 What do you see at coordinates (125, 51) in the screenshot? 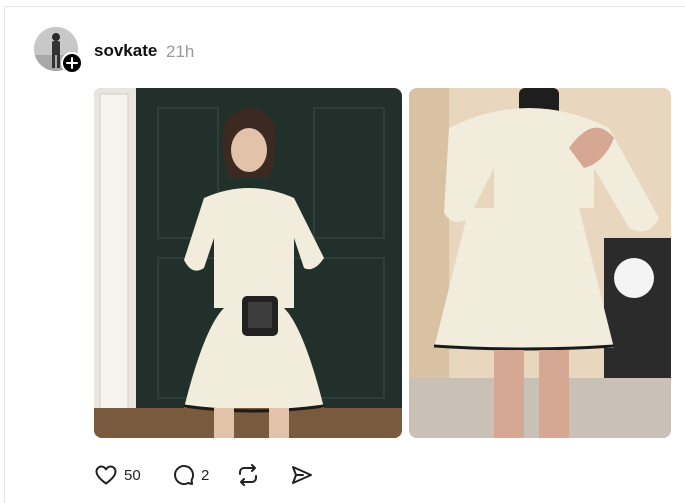
I see `username: sovkate` at bounding box center [125, 51].